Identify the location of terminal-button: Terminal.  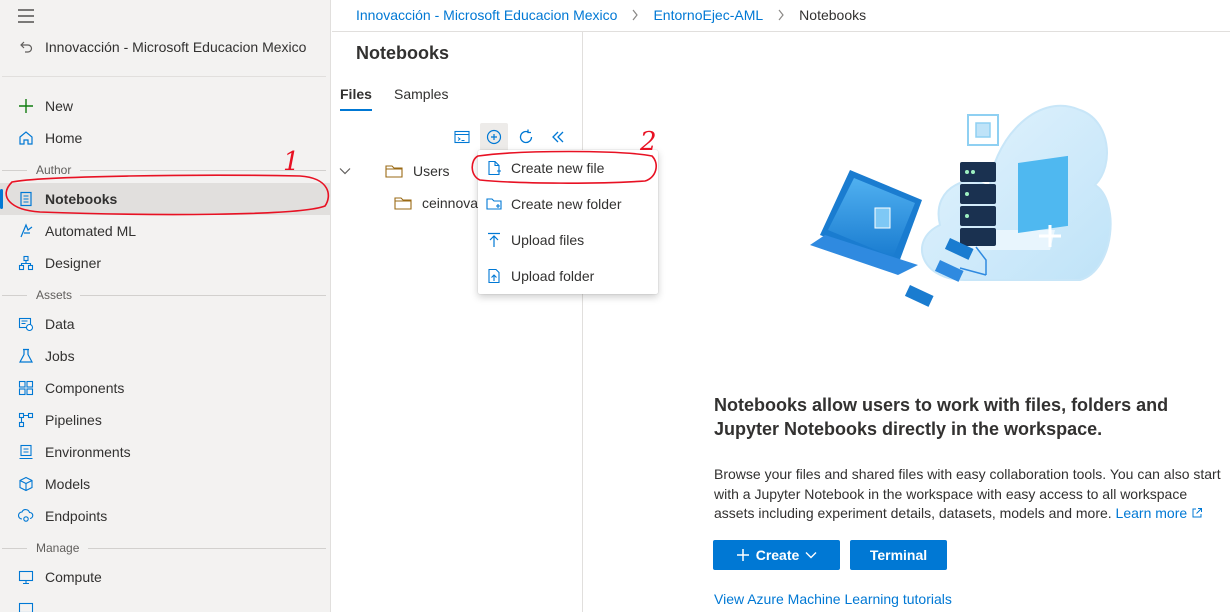
(898, 555).